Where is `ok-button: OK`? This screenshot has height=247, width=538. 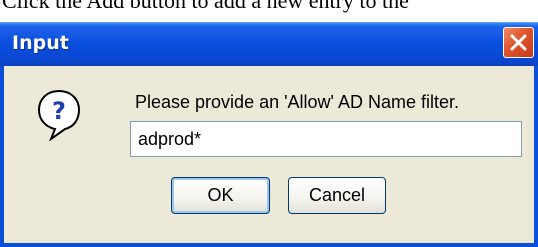
ok-button: OK is located at coordinates (220, 195).